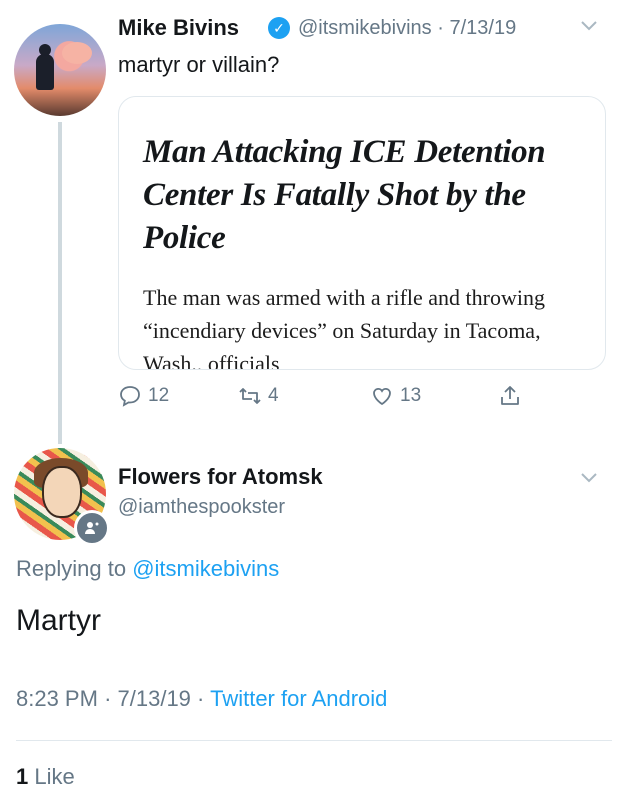 The height and width of the screenshot is (790, 640). What do you see at coordinates (71, 568) in the screenshot?
I see `replying-prefix: Replying to` at bounding box center [71, 568].